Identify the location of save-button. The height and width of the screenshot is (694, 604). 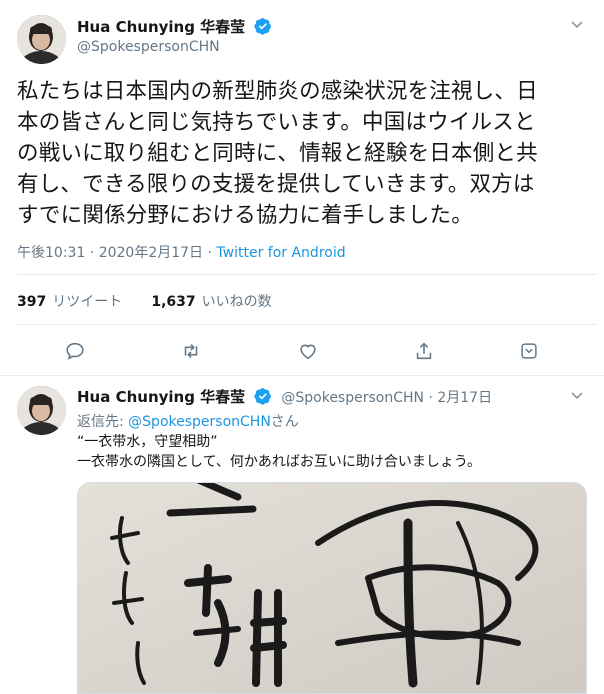
(529, 351).